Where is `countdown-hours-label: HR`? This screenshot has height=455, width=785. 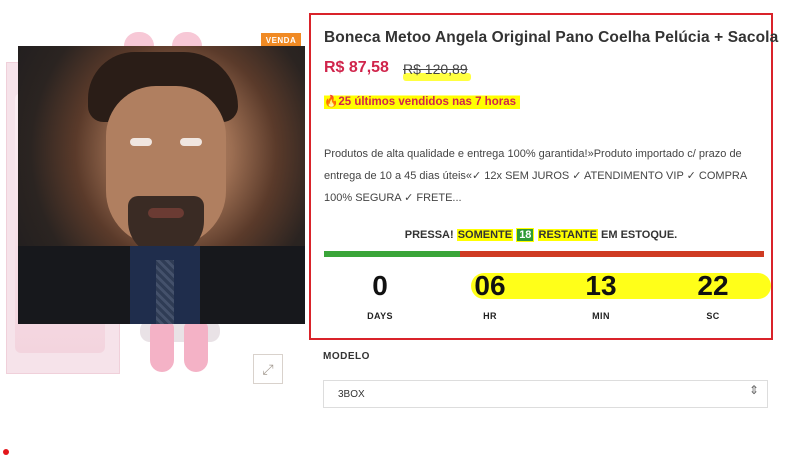
countdown-hours-label: HR is located at coordinates (490, 316).